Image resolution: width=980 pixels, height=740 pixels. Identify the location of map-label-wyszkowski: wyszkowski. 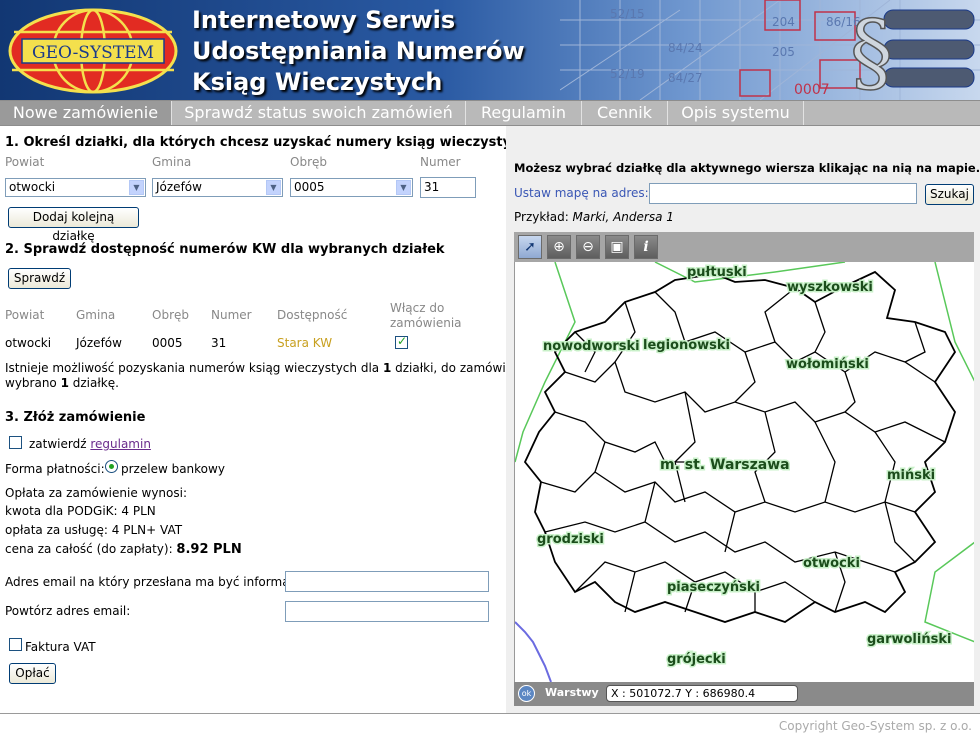
(830, 287).